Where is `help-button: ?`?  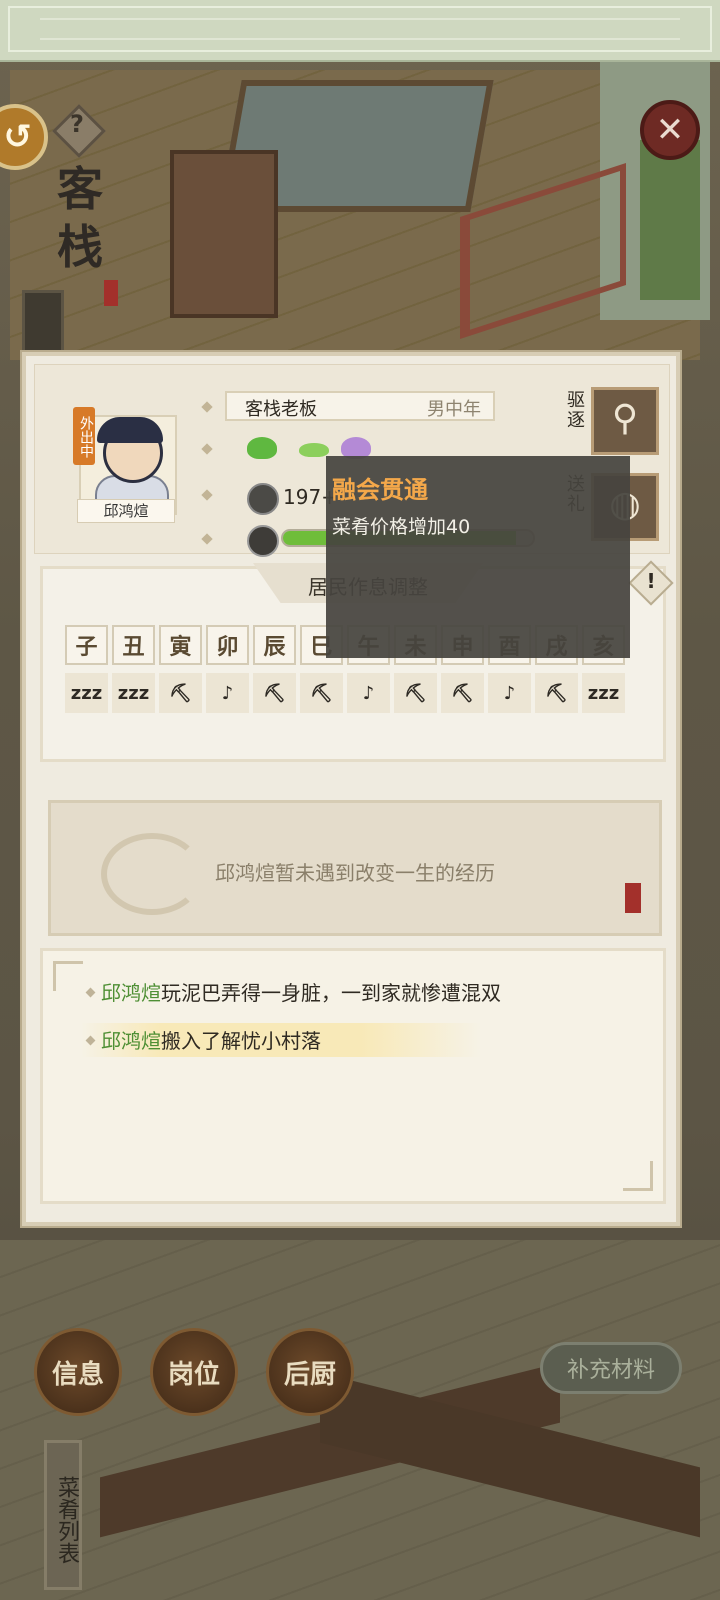
help-button: ? is located at coordinates (79, 131).